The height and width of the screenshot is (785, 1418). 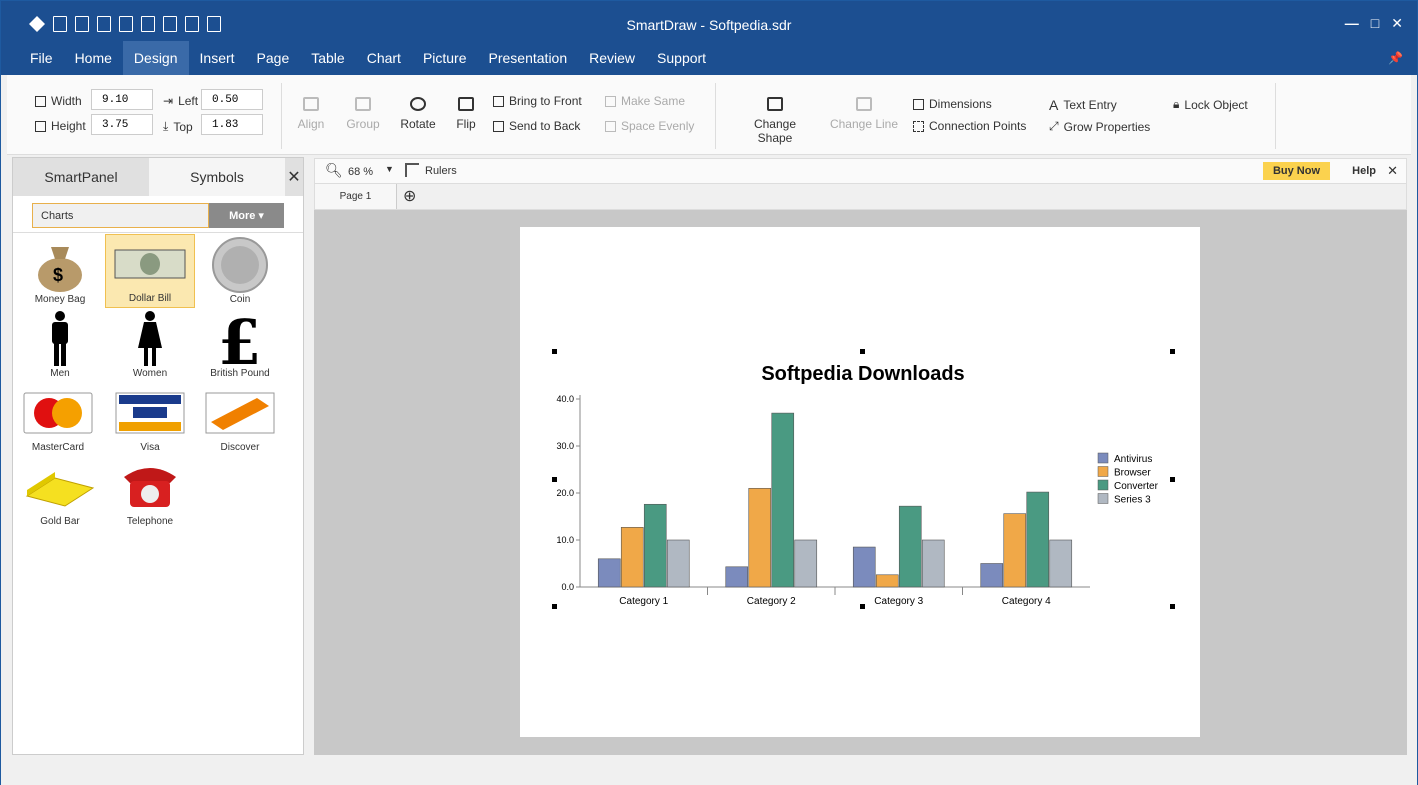 I want to click on lock-icon: 🔒︎, so click(x=1176, y=104).